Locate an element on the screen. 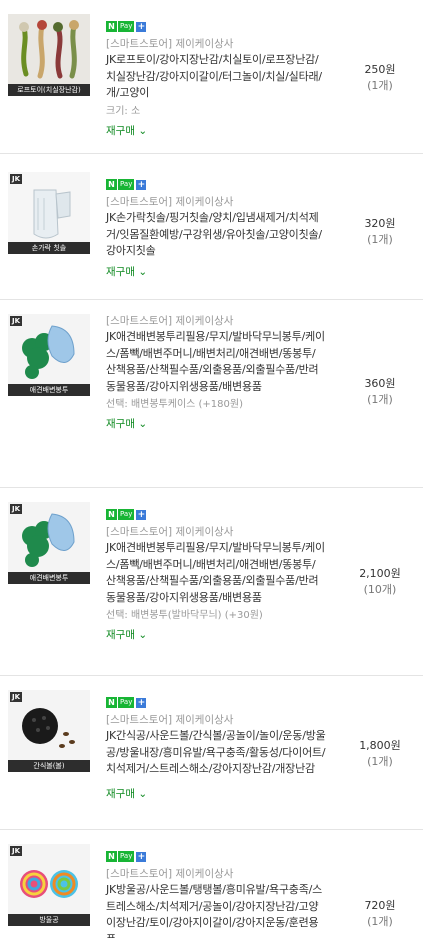  price-block: 720원 (1개) is located at coordinates (380, 914).